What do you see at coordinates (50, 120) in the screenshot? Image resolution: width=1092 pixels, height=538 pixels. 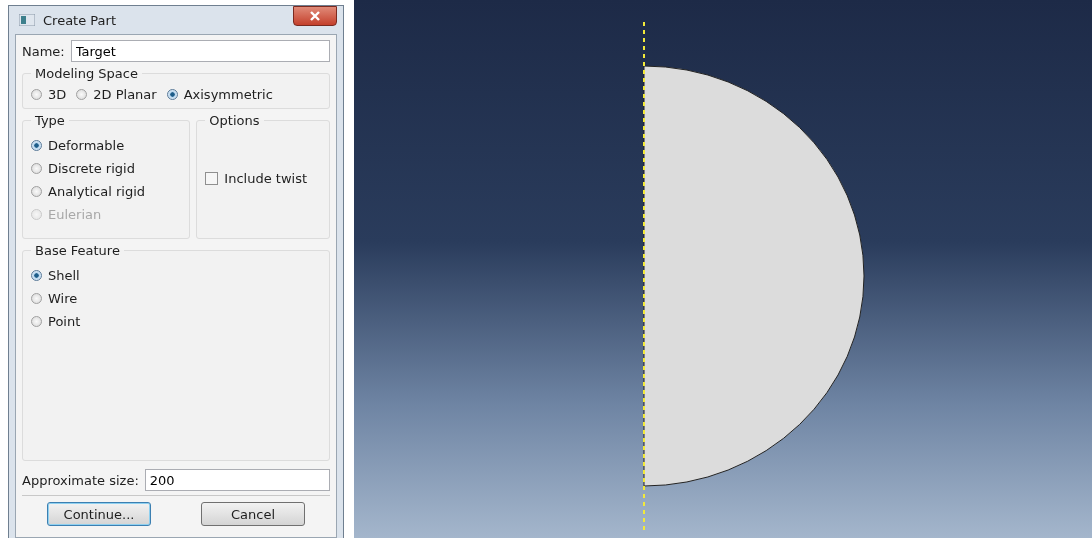 I see `group-title: Type` at bounding box center [50, 120].